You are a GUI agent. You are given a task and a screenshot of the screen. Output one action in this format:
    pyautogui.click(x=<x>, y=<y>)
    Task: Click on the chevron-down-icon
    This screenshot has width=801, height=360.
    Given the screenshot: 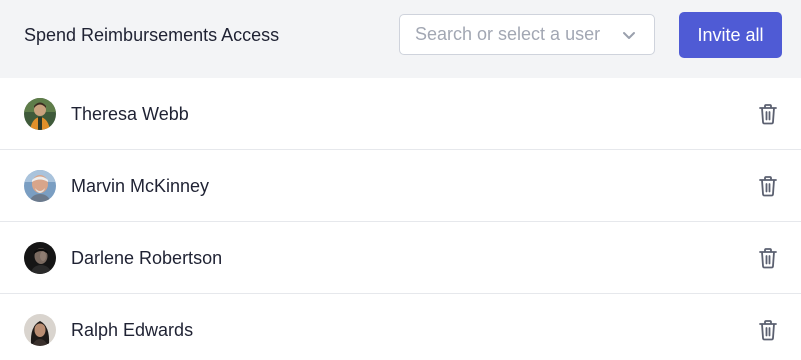 What is the action you would take?
    pyautogui.click(x=629, y=35)
    